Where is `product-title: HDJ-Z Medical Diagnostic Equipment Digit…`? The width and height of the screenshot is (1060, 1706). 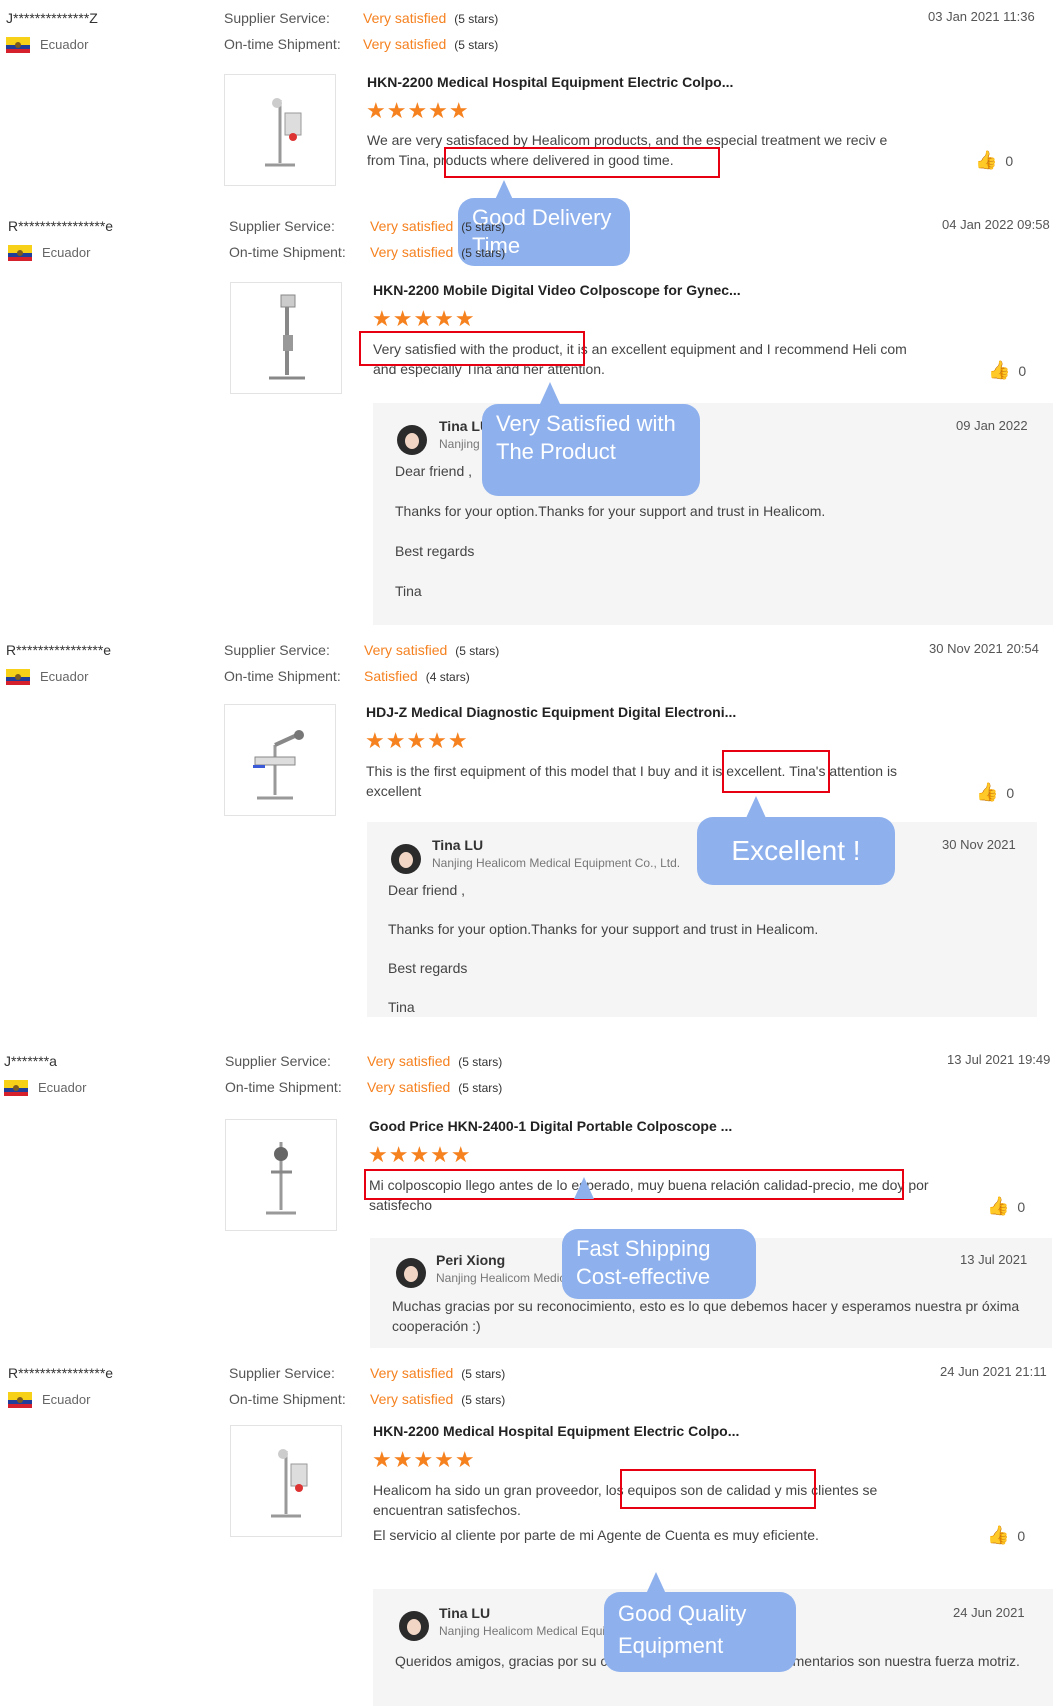 product-title: HDJ-Z Medical Diagnostic Equipment Digit… is located at coordinates (551, 712).